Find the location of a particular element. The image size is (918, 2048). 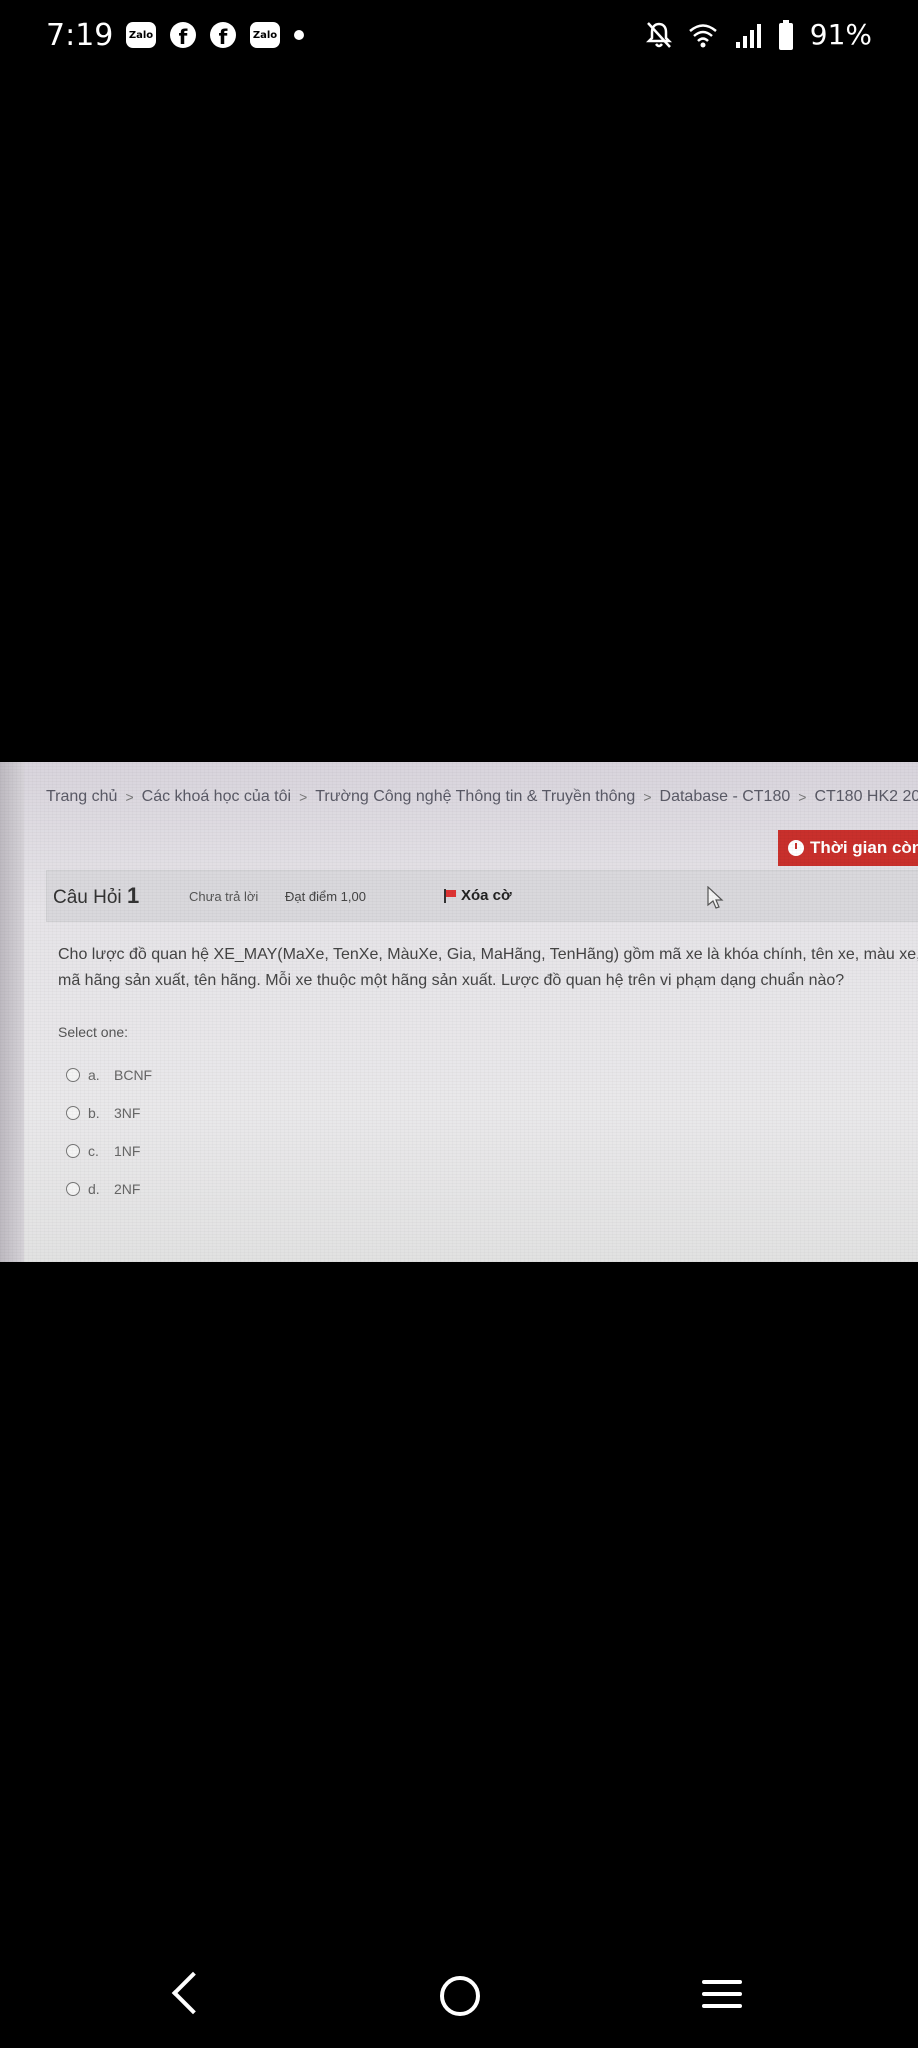

question-status: Chưa trả lời is located at coordinates (224, 896).